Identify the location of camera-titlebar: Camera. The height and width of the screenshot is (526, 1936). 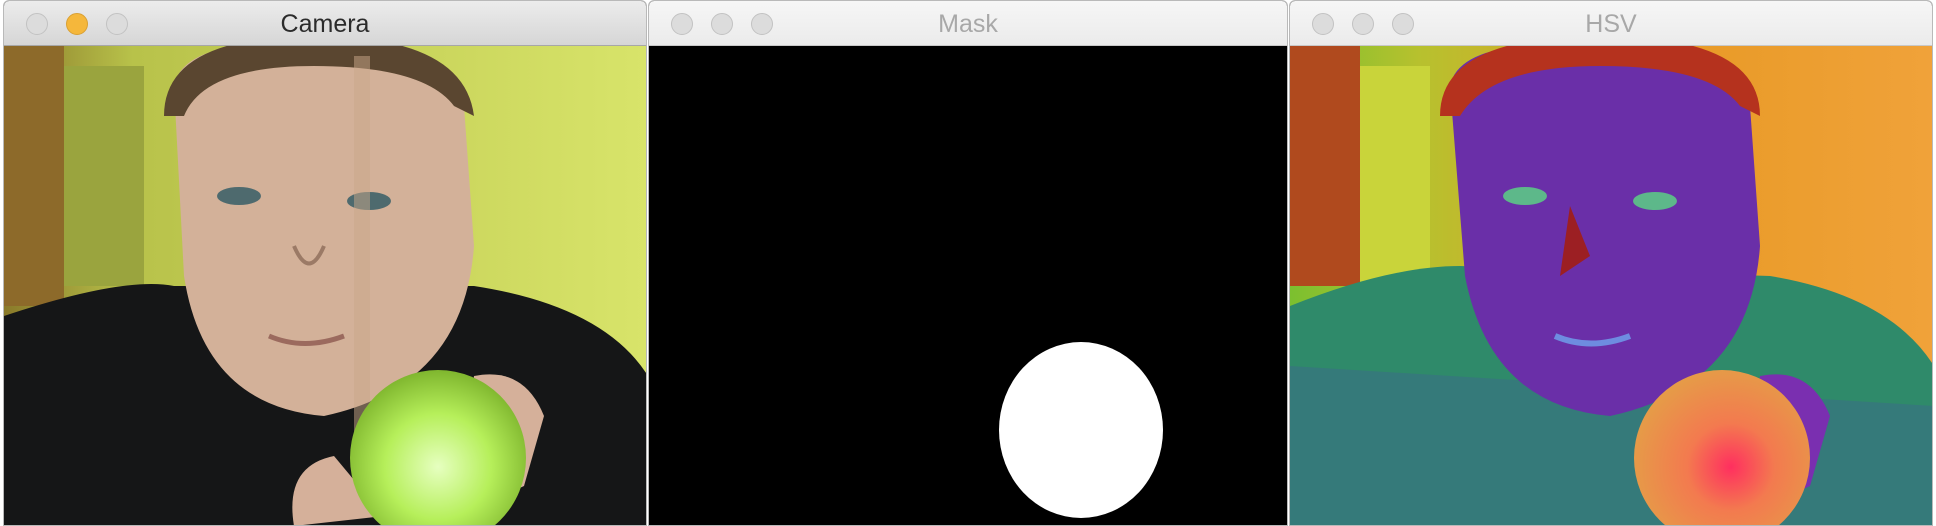
(325, 23).